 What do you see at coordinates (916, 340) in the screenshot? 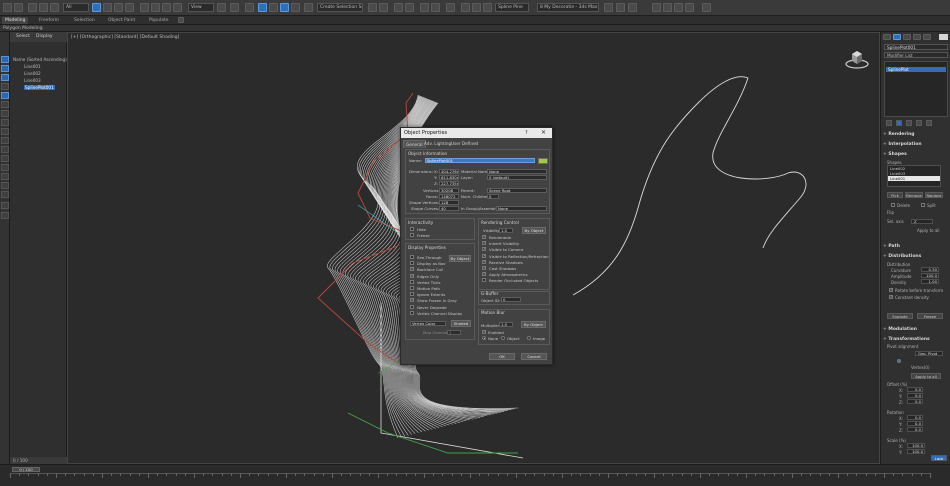
I see `rollout-transformations: Transformations` at bounding box center [916, 340].